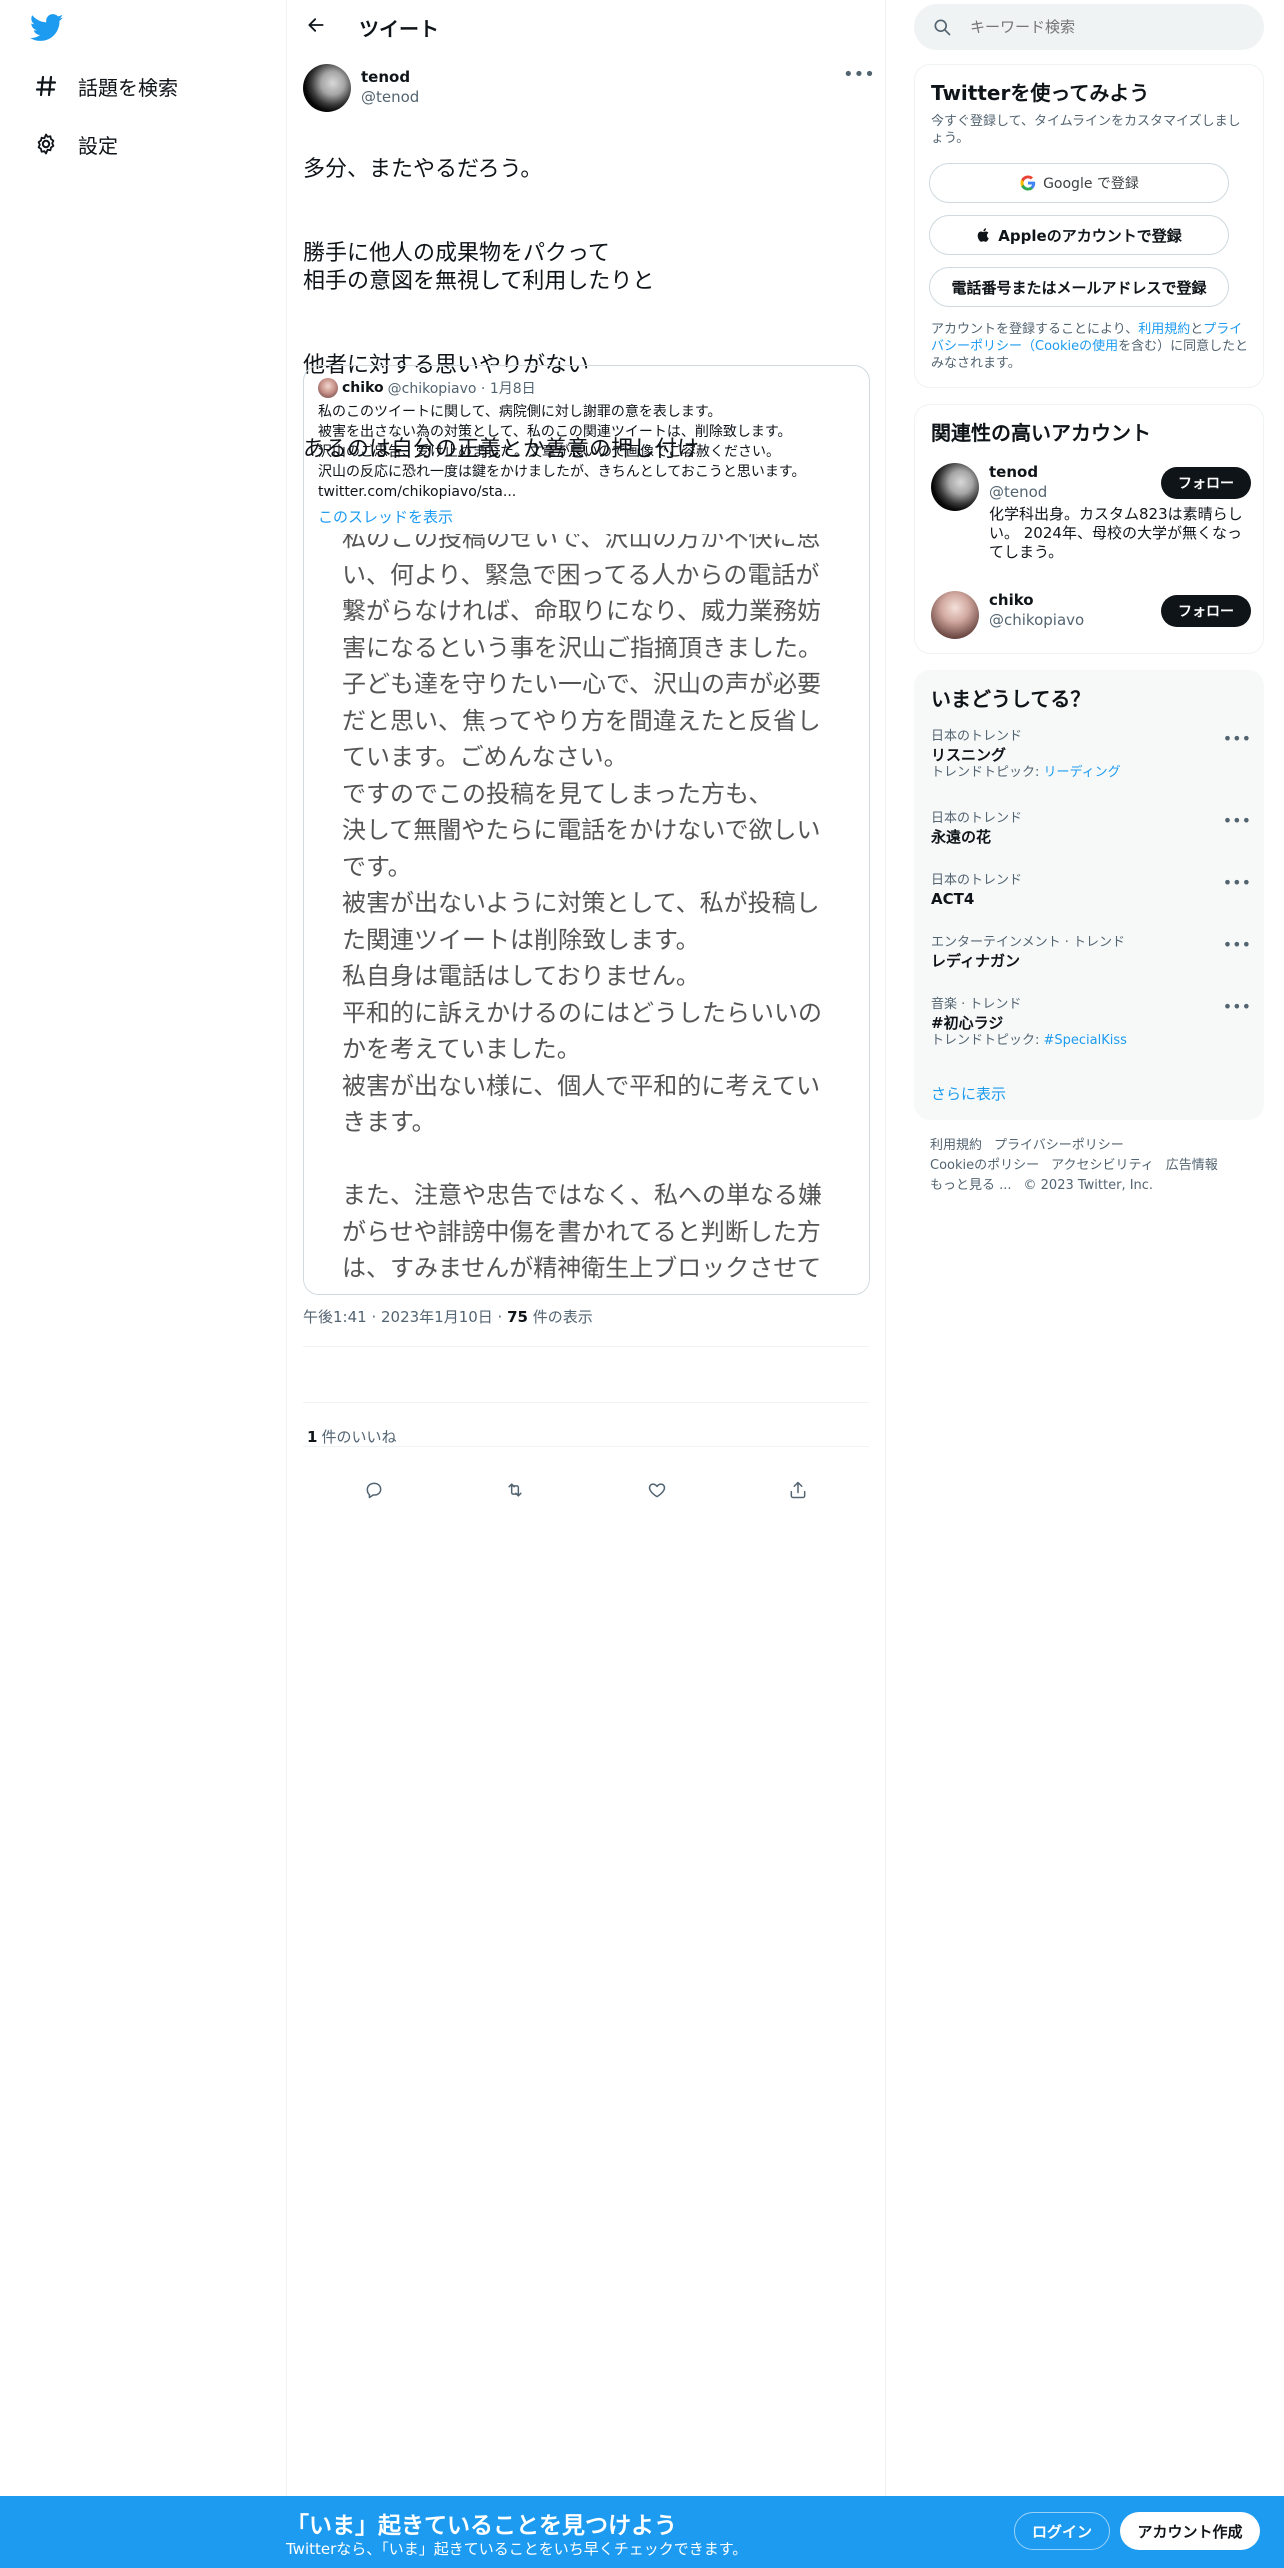 The height and width of the screenshot is (2568, 1284). Describe the element at coordinates (46, 144) in the screenshot. I see `gear-icon` at that location.